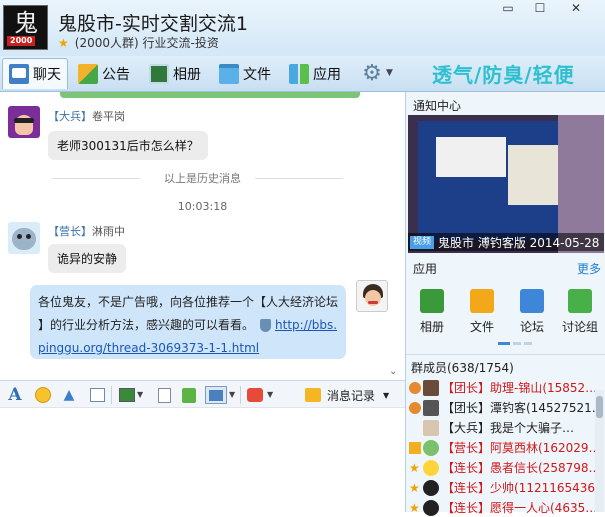 The height and width of the screenshot is (517, 605). Describe the element at coordinates (127, 395) in the screenshot. I see `image-icon` at that location.